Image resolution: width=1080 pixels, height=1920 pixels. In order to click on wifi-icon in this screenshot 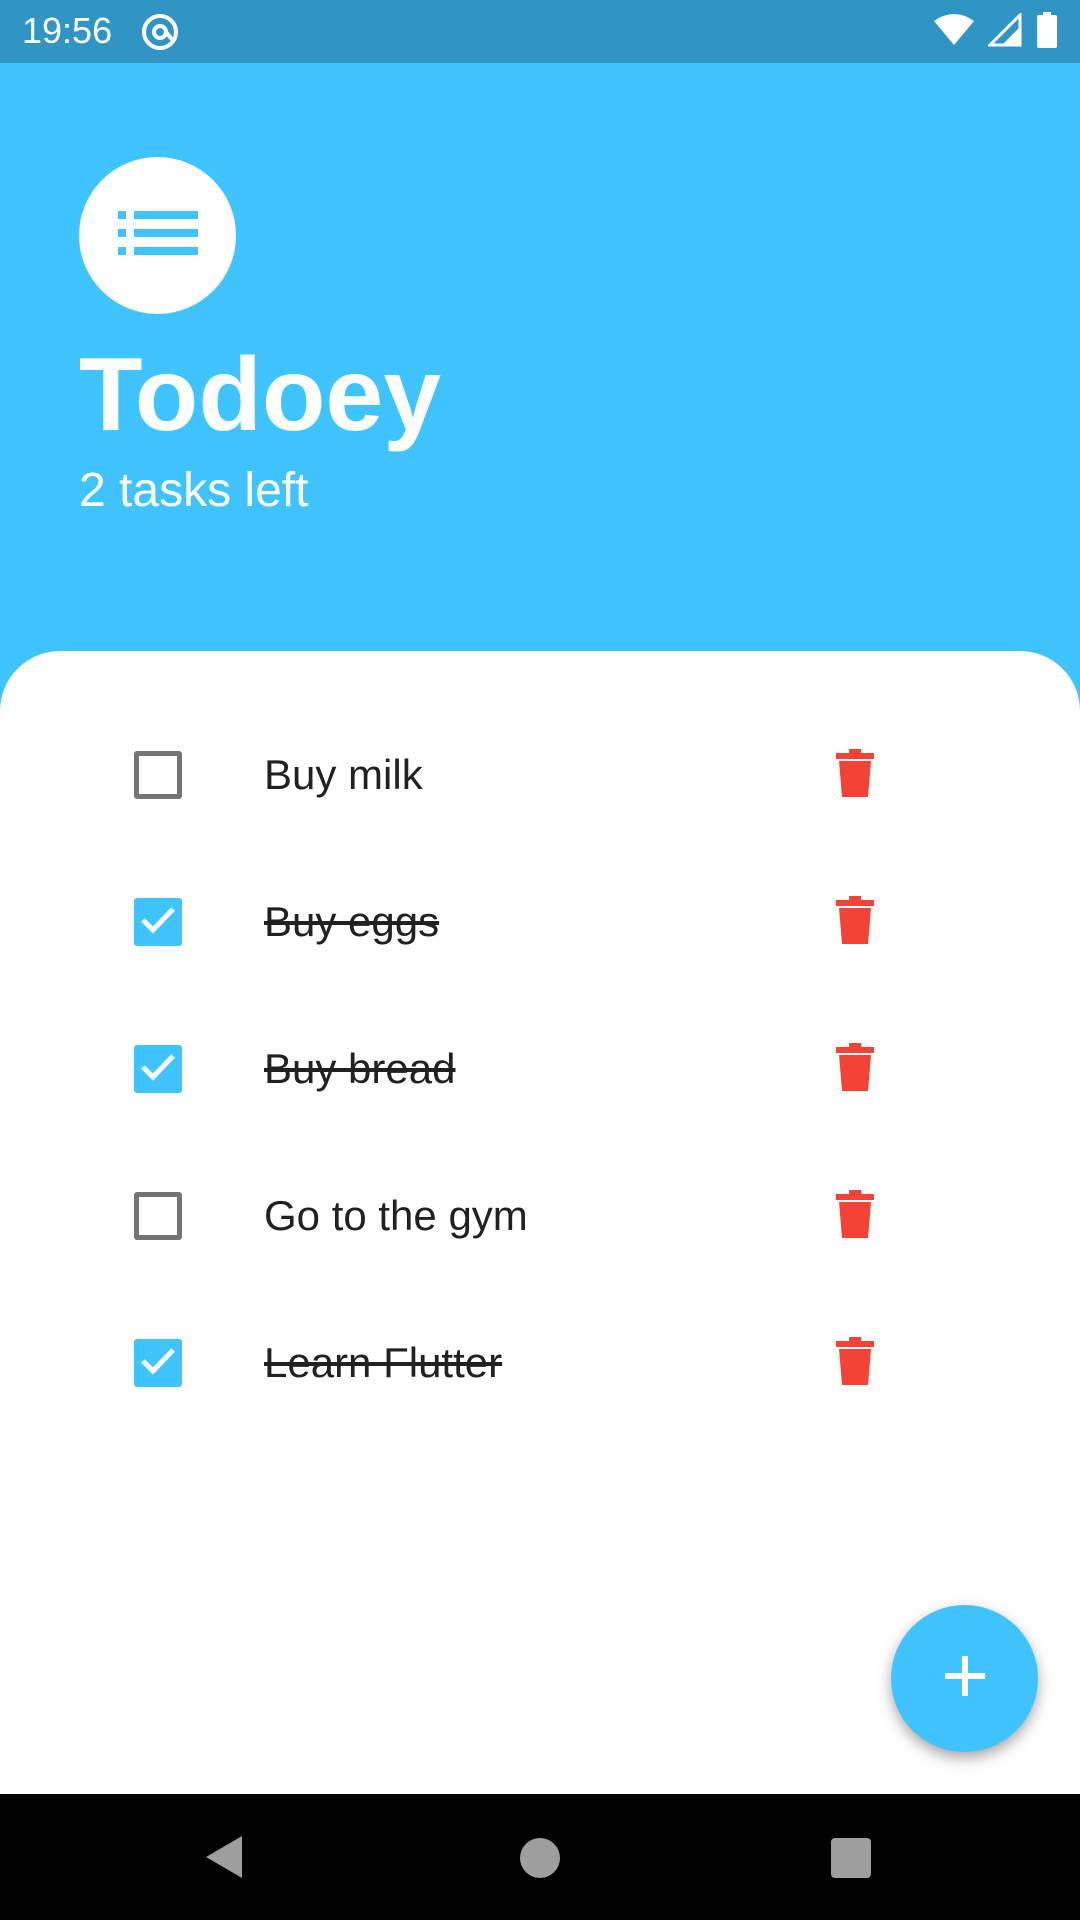, I will do `click(954, 32)`.